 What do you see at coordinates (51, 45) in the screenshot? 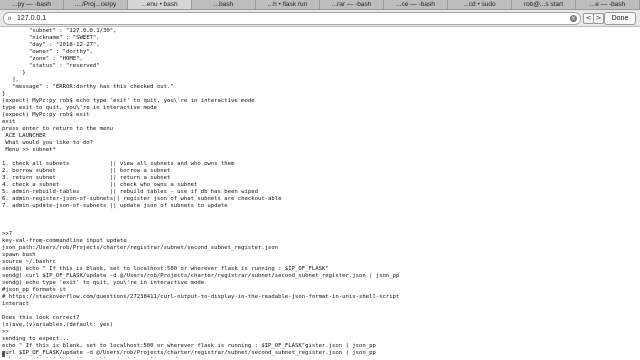
I see `terminal-line: "day" : "2018-12-27",` at bounding box center [51, 45].